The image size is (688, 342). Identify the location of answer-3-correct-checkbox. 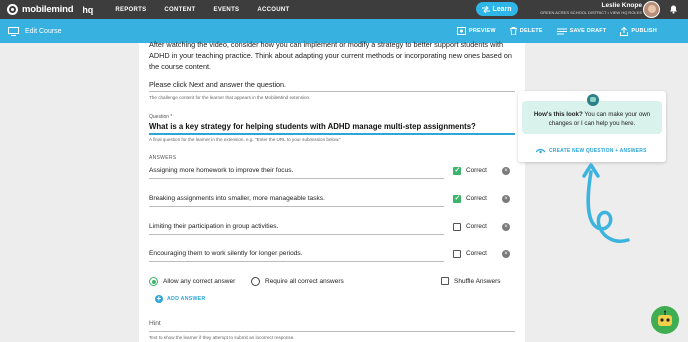
(457, 227).